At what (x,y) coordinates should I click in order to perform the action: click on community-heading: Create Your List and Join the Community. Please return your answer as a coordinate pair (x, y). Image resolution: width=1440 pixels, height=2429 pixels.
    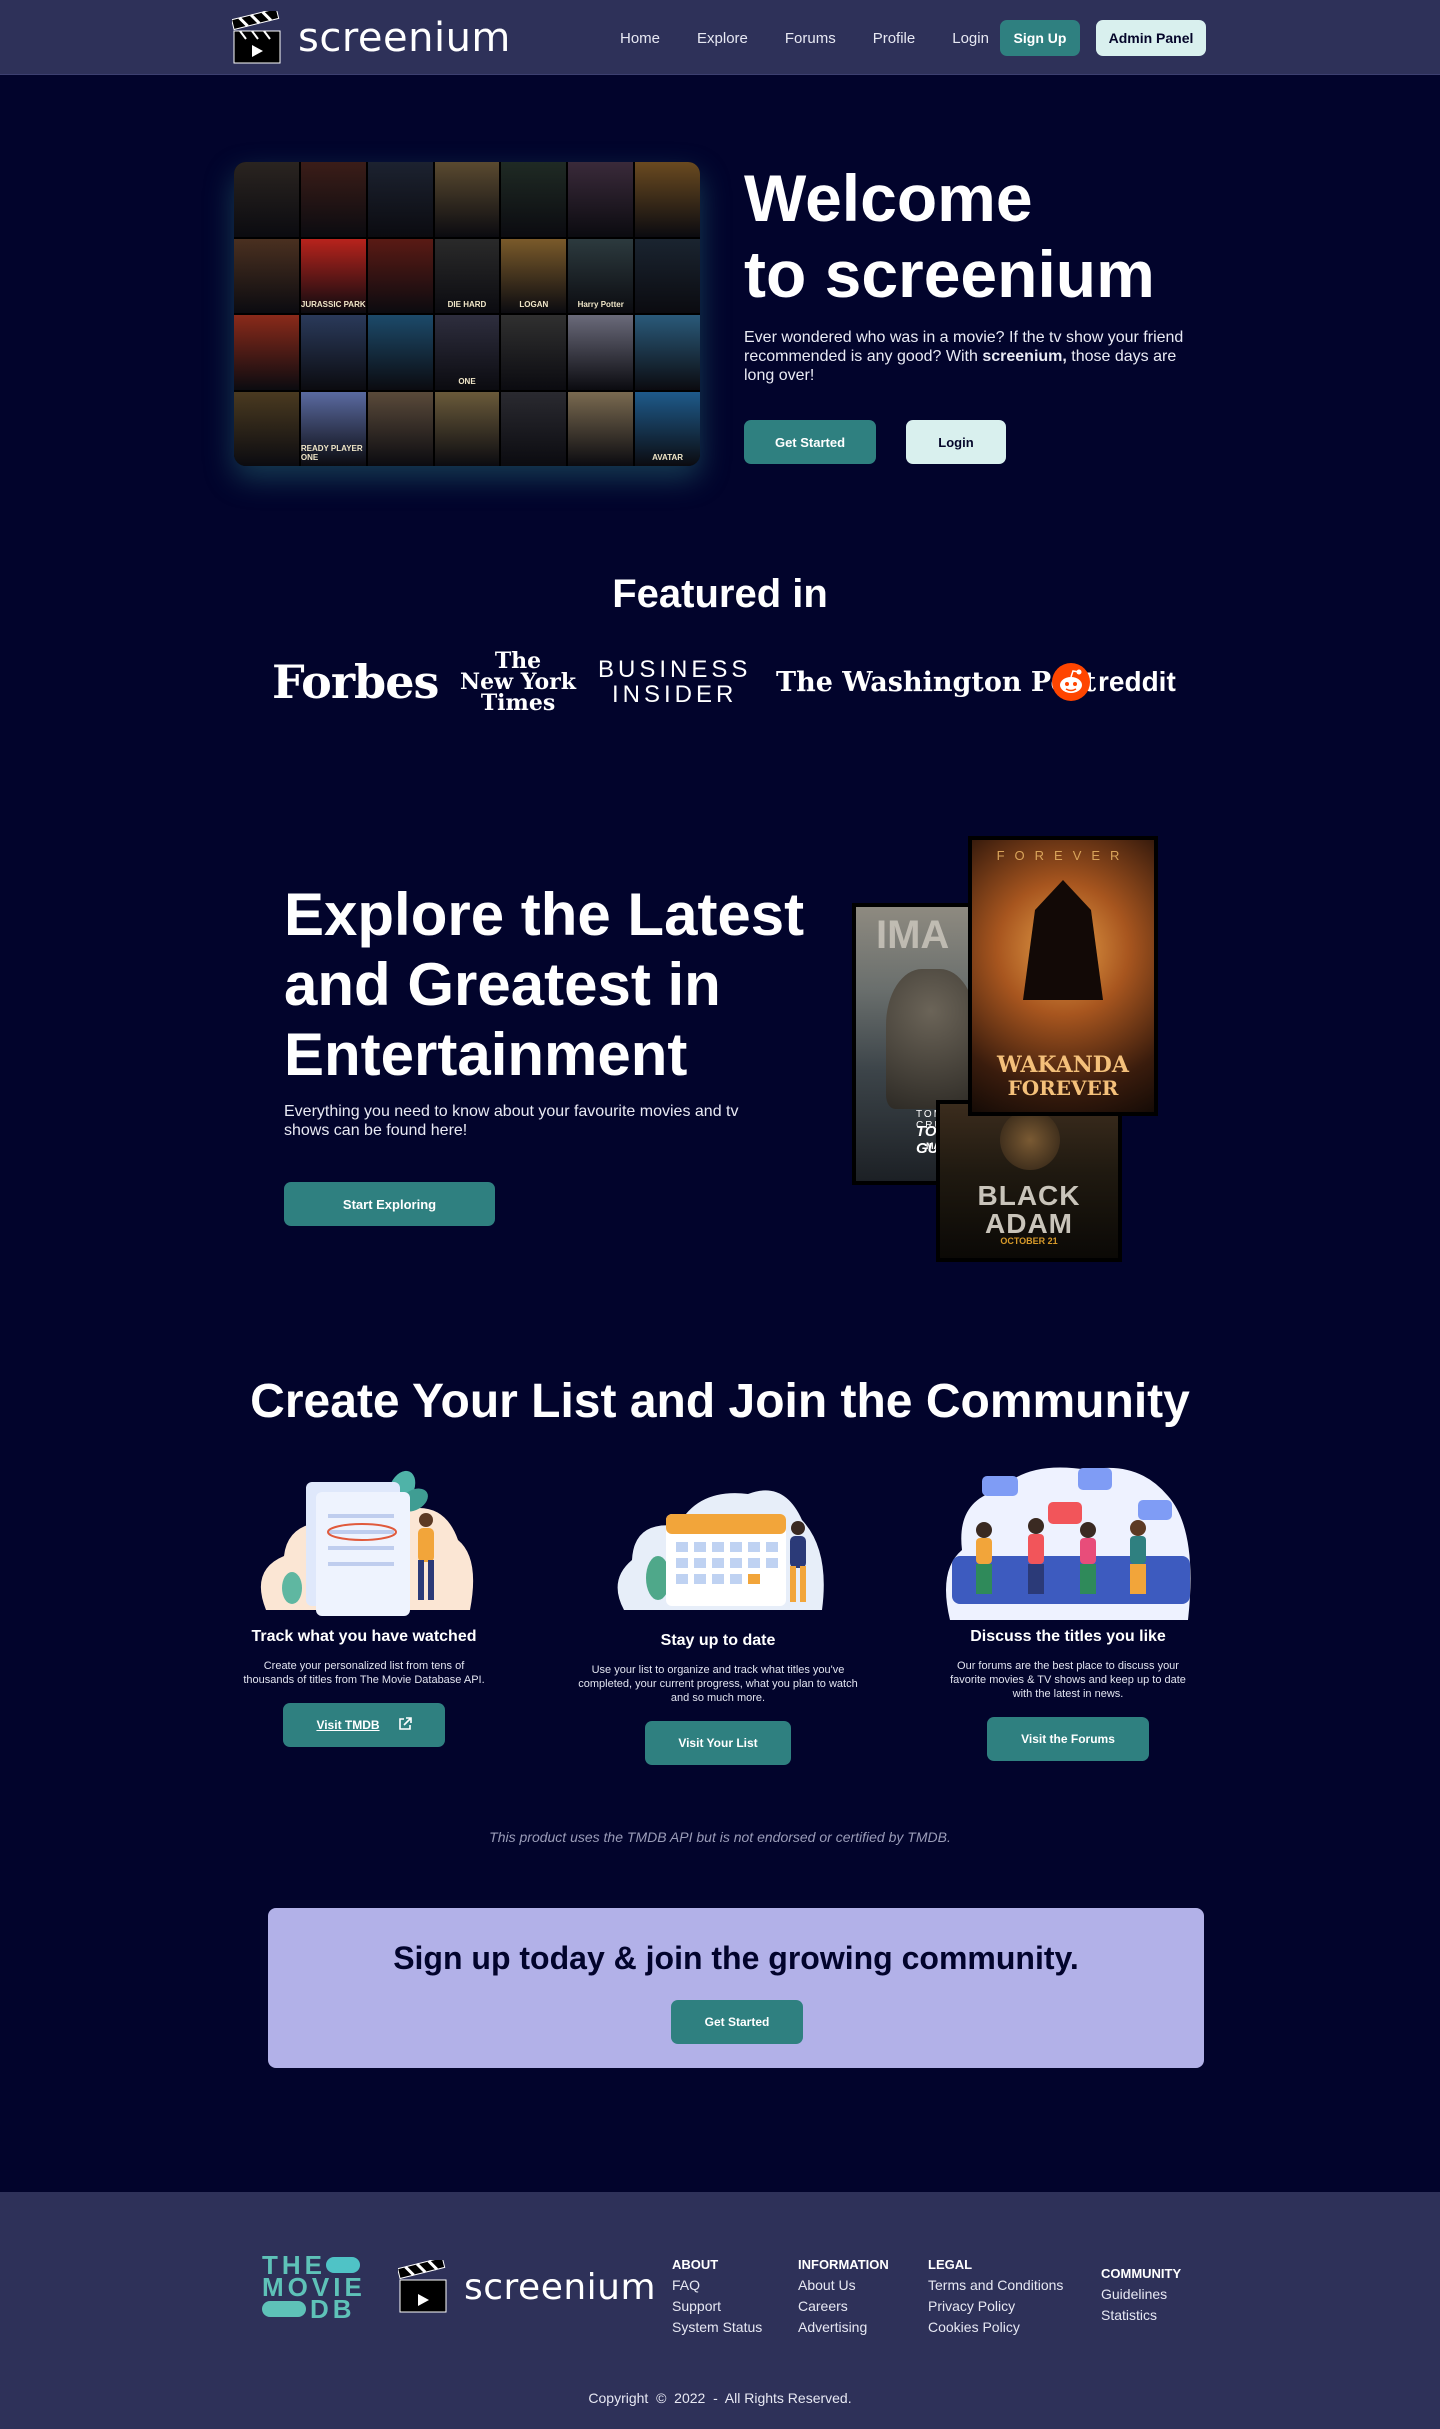
    Looking at the image, I should click on (720, 1401).